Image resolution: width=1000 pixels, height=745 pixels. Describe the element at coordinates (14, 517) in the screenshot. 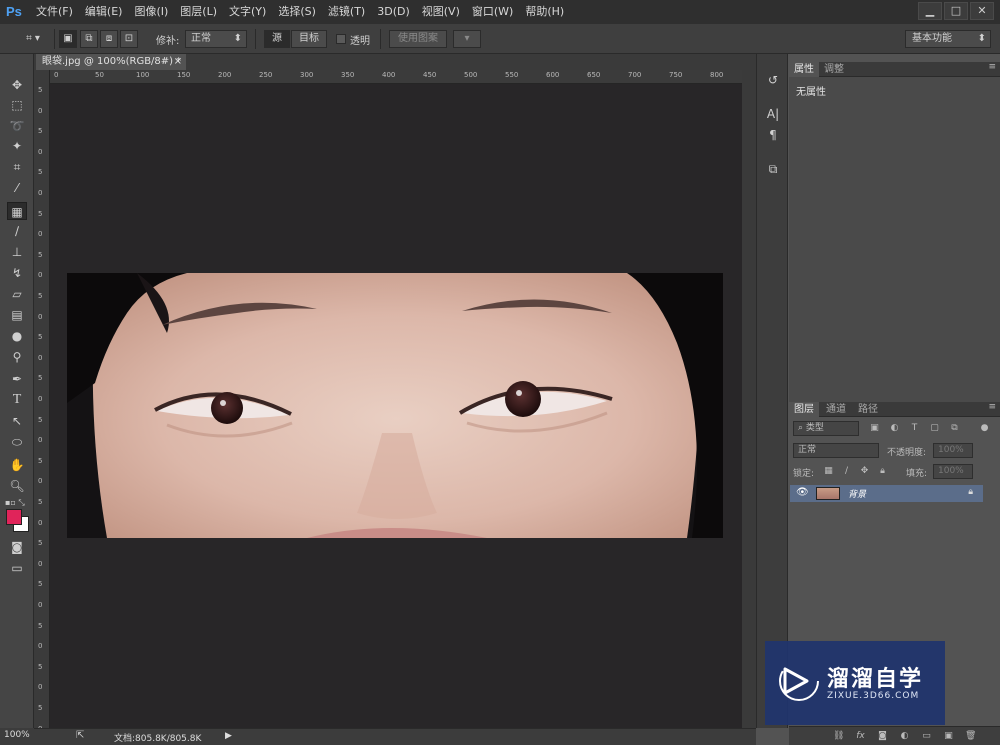

I see `foreground-color-swatch` at that location.